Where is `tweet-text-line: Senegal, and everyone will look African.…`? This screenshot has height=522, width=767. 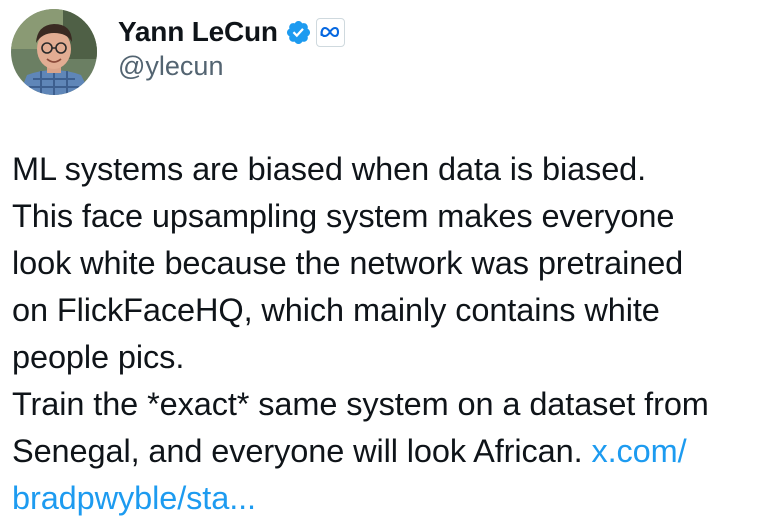
tweet-text-line: Senegal, and everyone will look African.… is located at coordinates (384, 451).